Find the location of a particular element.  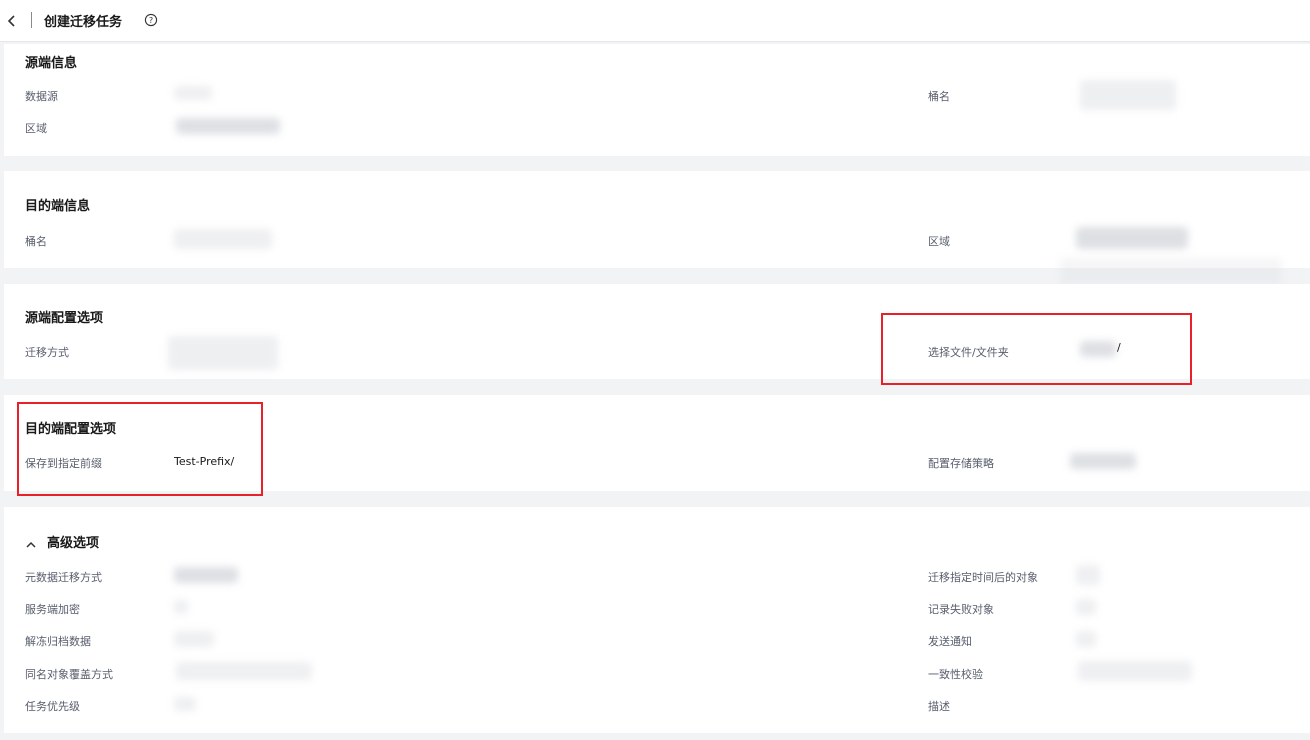

dest-bucket-label: 桶名 is located at coordinates (36, 241).